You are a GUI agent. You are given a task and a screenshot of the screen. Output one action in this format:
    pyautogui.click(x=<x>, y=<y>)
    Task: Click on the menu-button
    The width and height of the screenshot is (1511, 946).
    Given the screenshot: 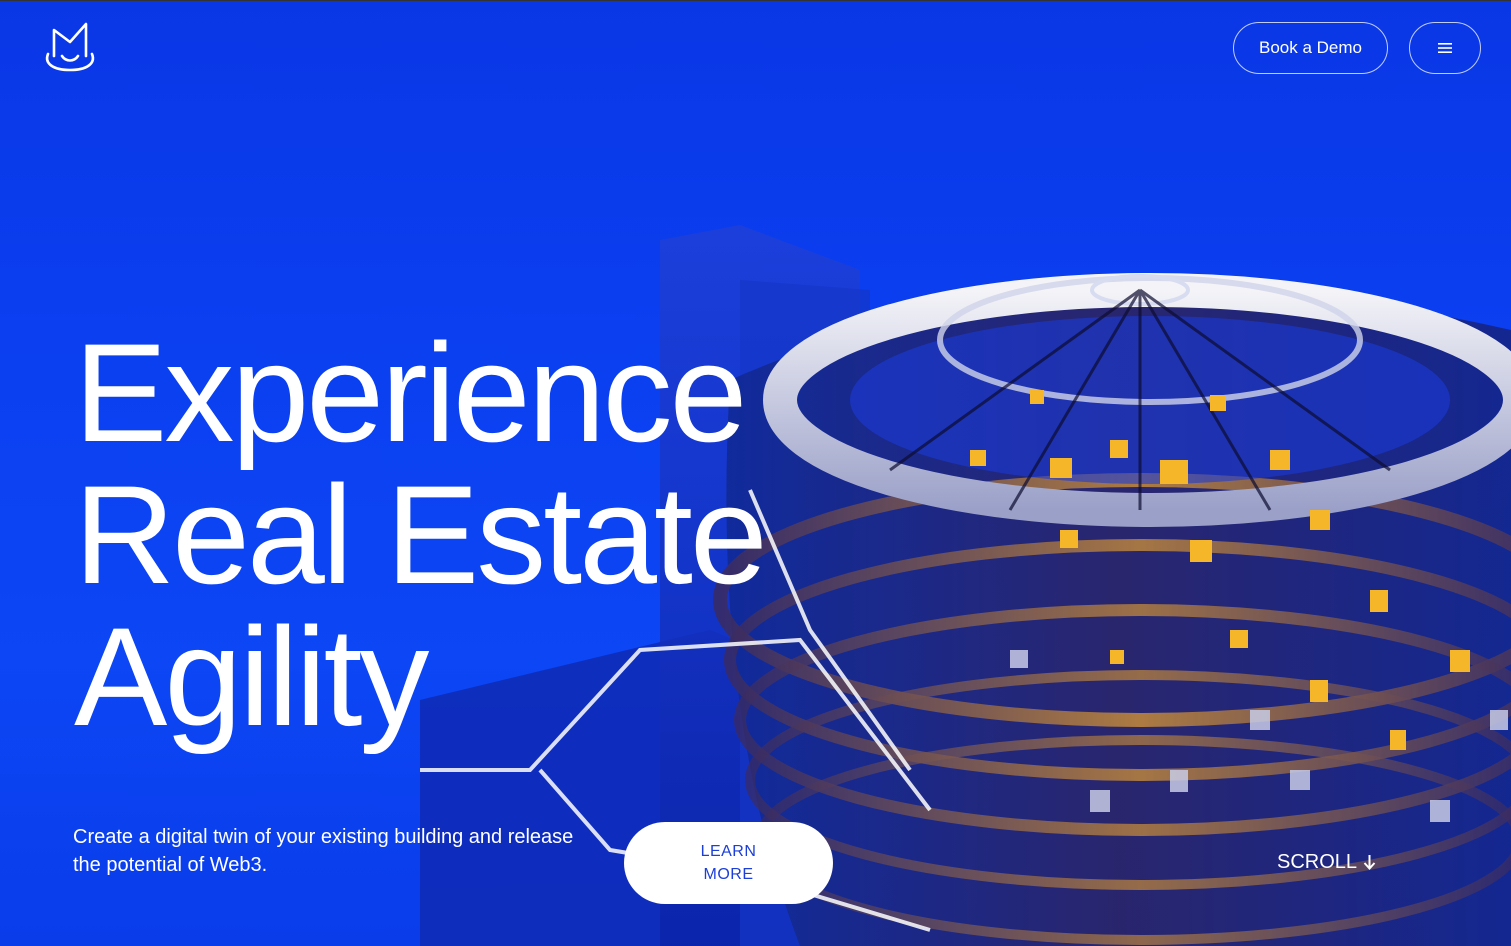 What is the action you would take?
    pyautogui.click(x=1445, y=48)
    